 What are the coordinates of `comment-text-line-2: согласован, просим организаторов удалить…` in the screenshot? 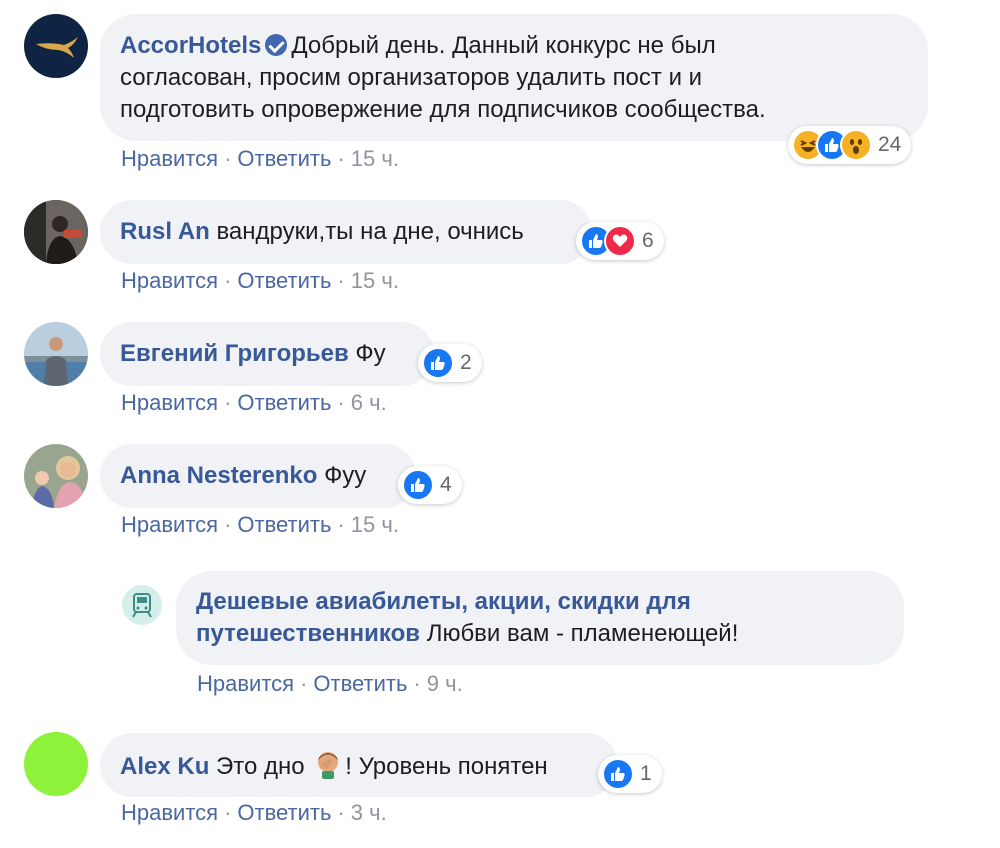 It's located at (411, 77).